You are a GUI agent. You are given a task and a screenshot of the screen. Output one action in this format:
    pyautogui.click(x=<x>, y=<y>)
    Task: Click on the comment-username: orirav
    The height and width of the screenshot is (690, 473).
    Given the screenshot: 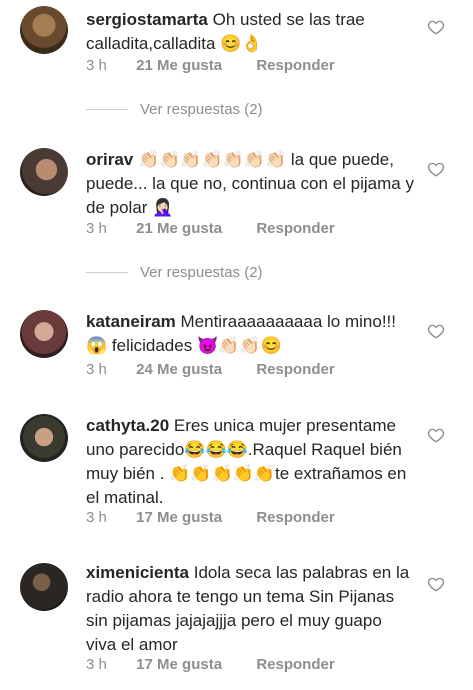 What is the action you would take?
    pyautogui.click(x=109, y=159)
    